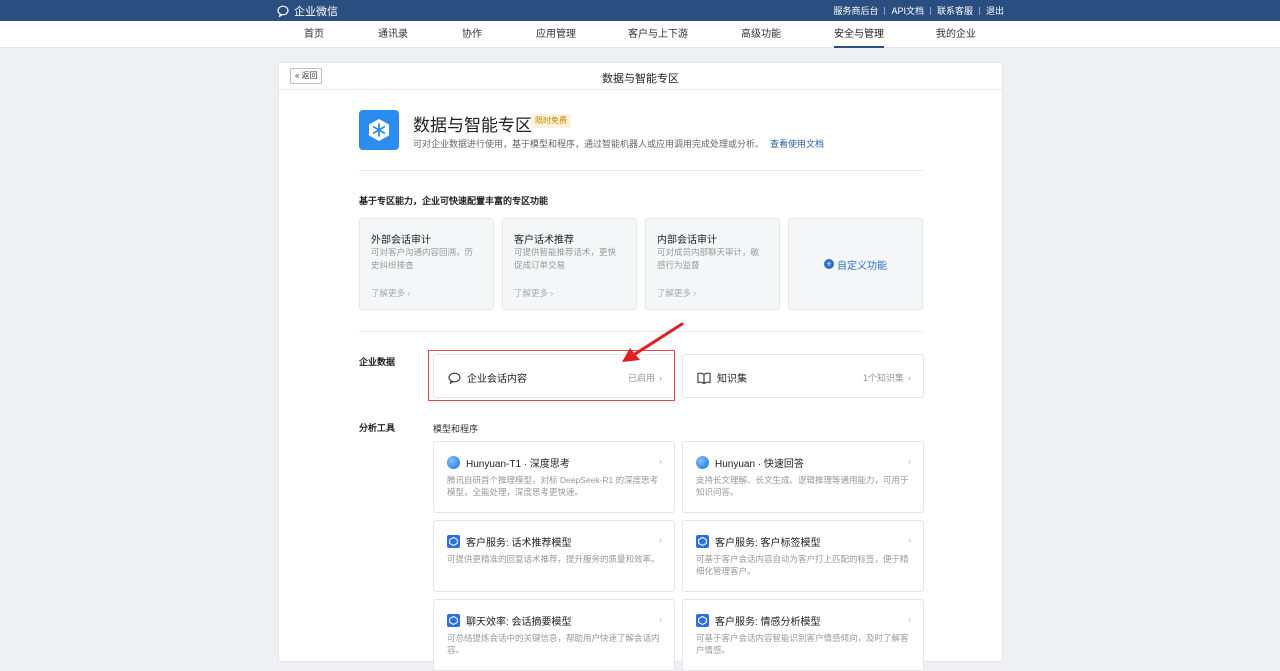 The width and height of the screenshot is (1280, 671). What do you see at coordinates (768, 622) in the screenshot?
I see `model-title: 客户服务: 情感分析模型` at bounding box center [768, 622].